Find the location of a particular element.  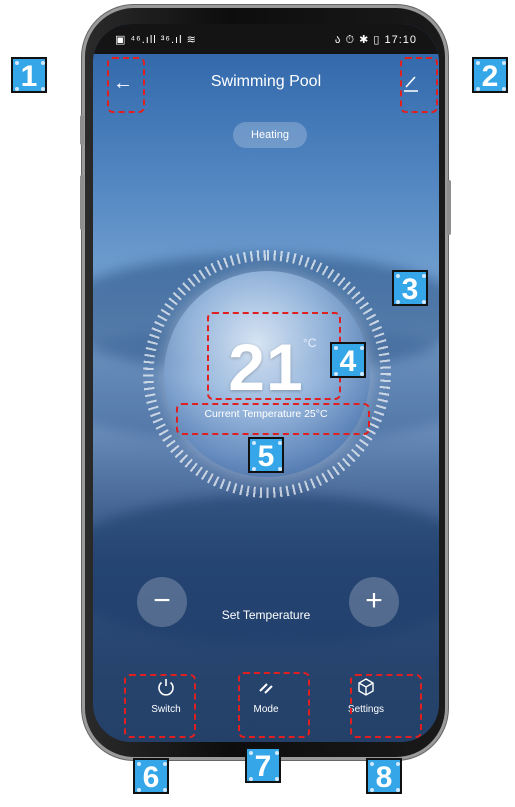

increase-temperature-button: + is located at coordinates (374, 602).